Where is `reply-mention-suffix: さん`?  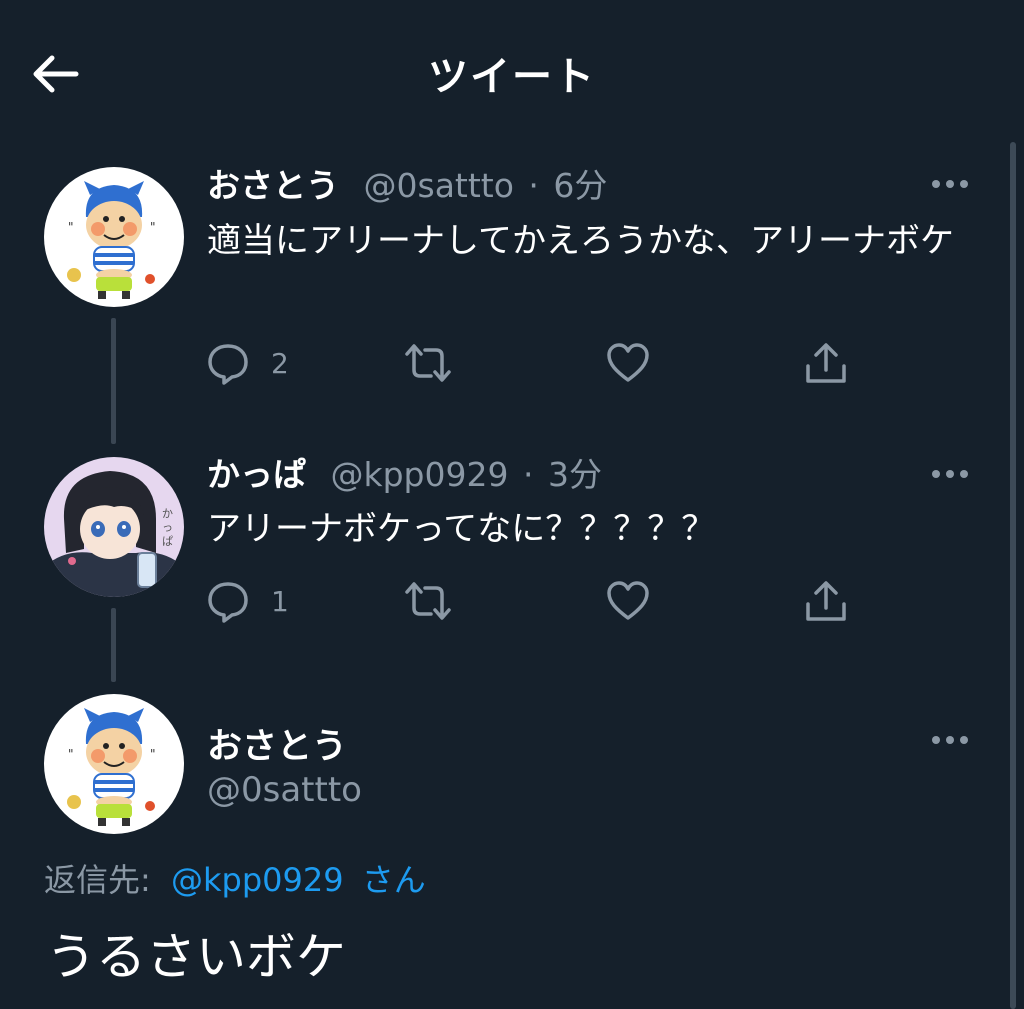 reply-mention-suffix: さん is located at coordinates (394, 880).